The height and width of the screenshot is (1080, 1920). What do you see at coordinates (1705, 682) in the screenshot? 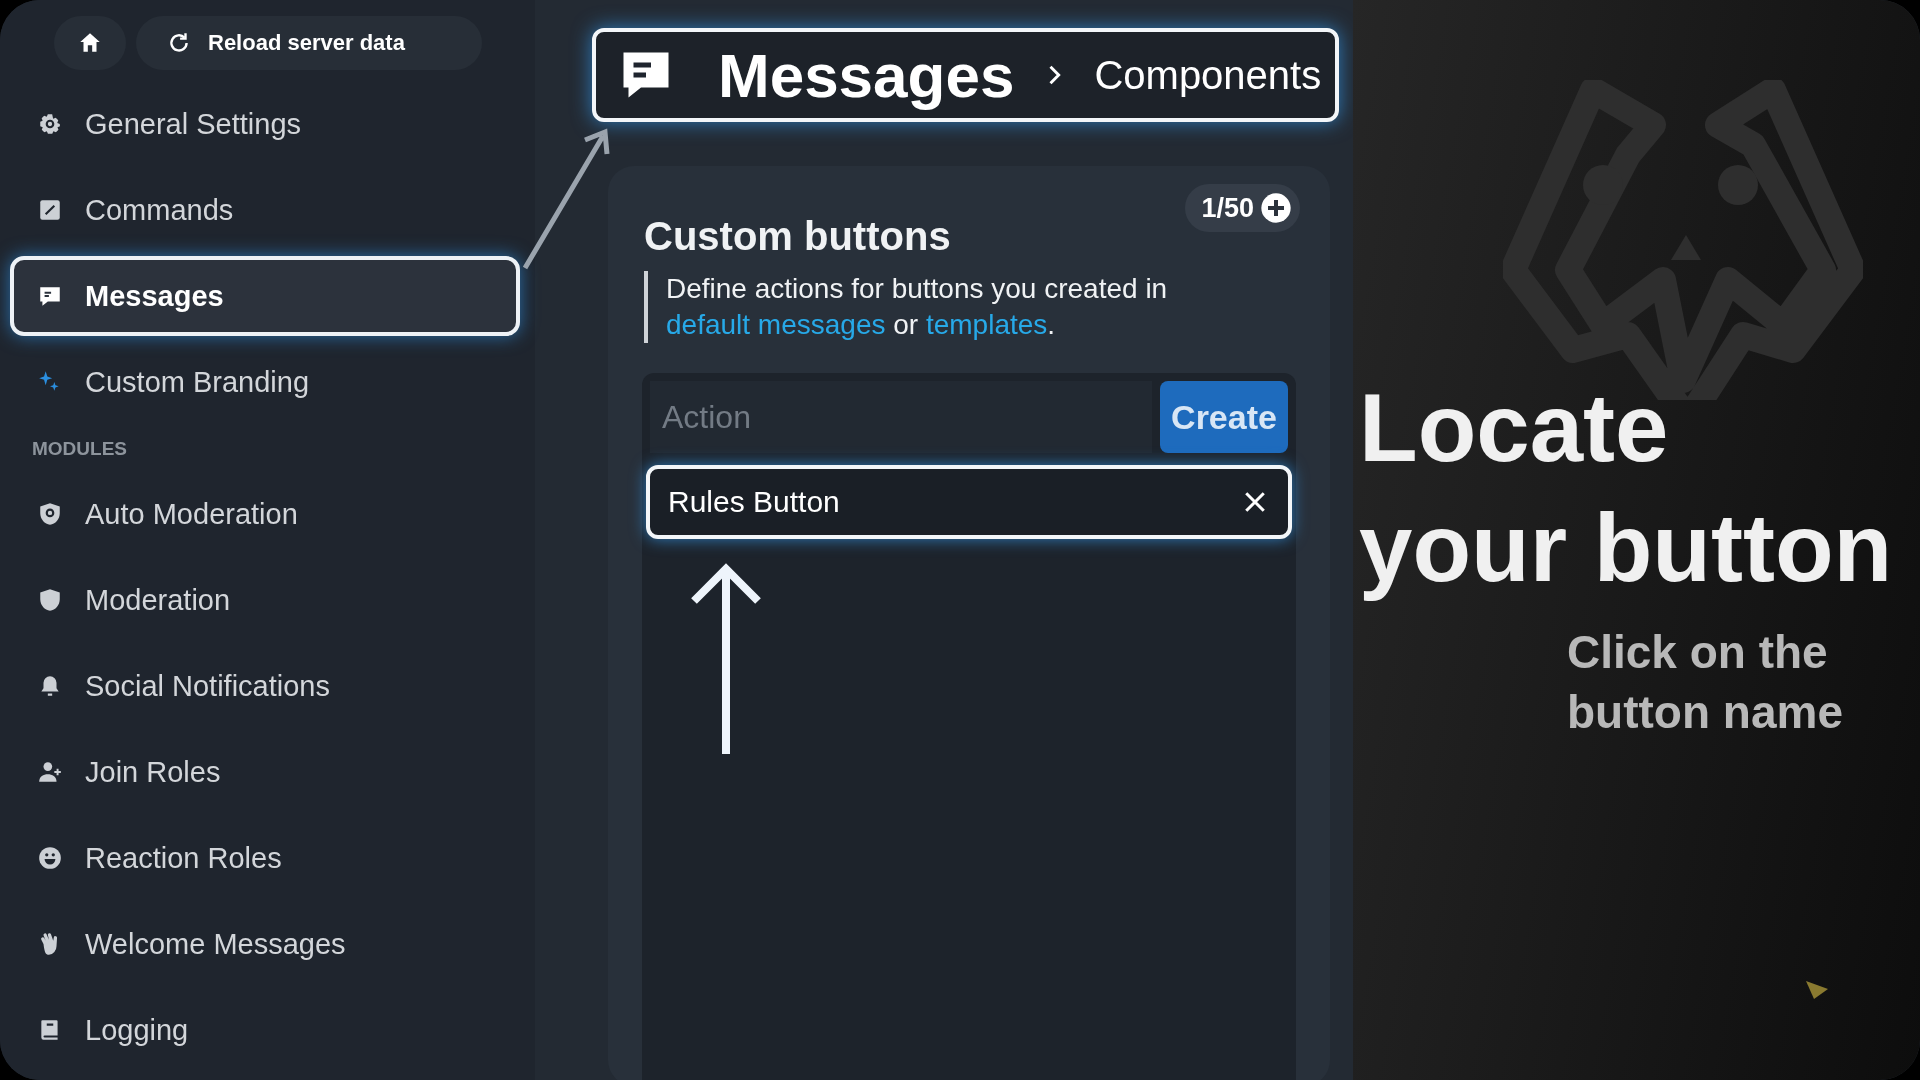
I see `tutorial-subheading: Click on the button name` at bounding box center [1705, 682].